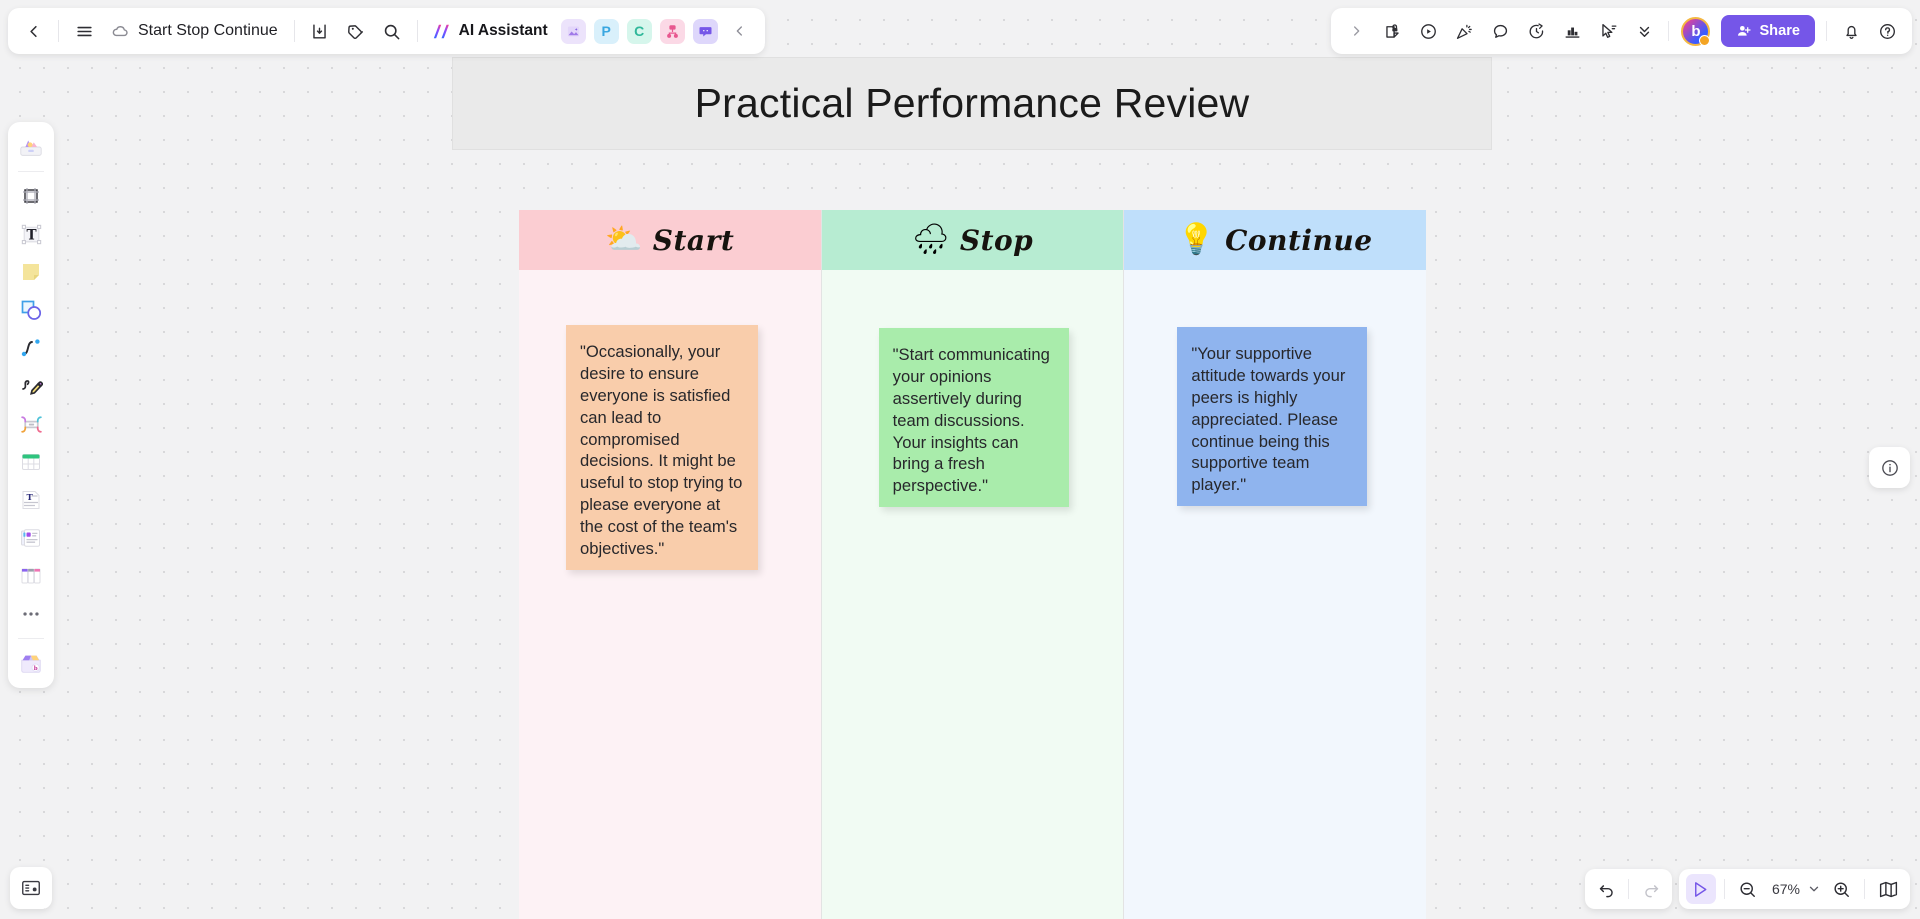 The height and width of the screenshot is (919, 1920). I want to click on export-button, so click(320, 31).